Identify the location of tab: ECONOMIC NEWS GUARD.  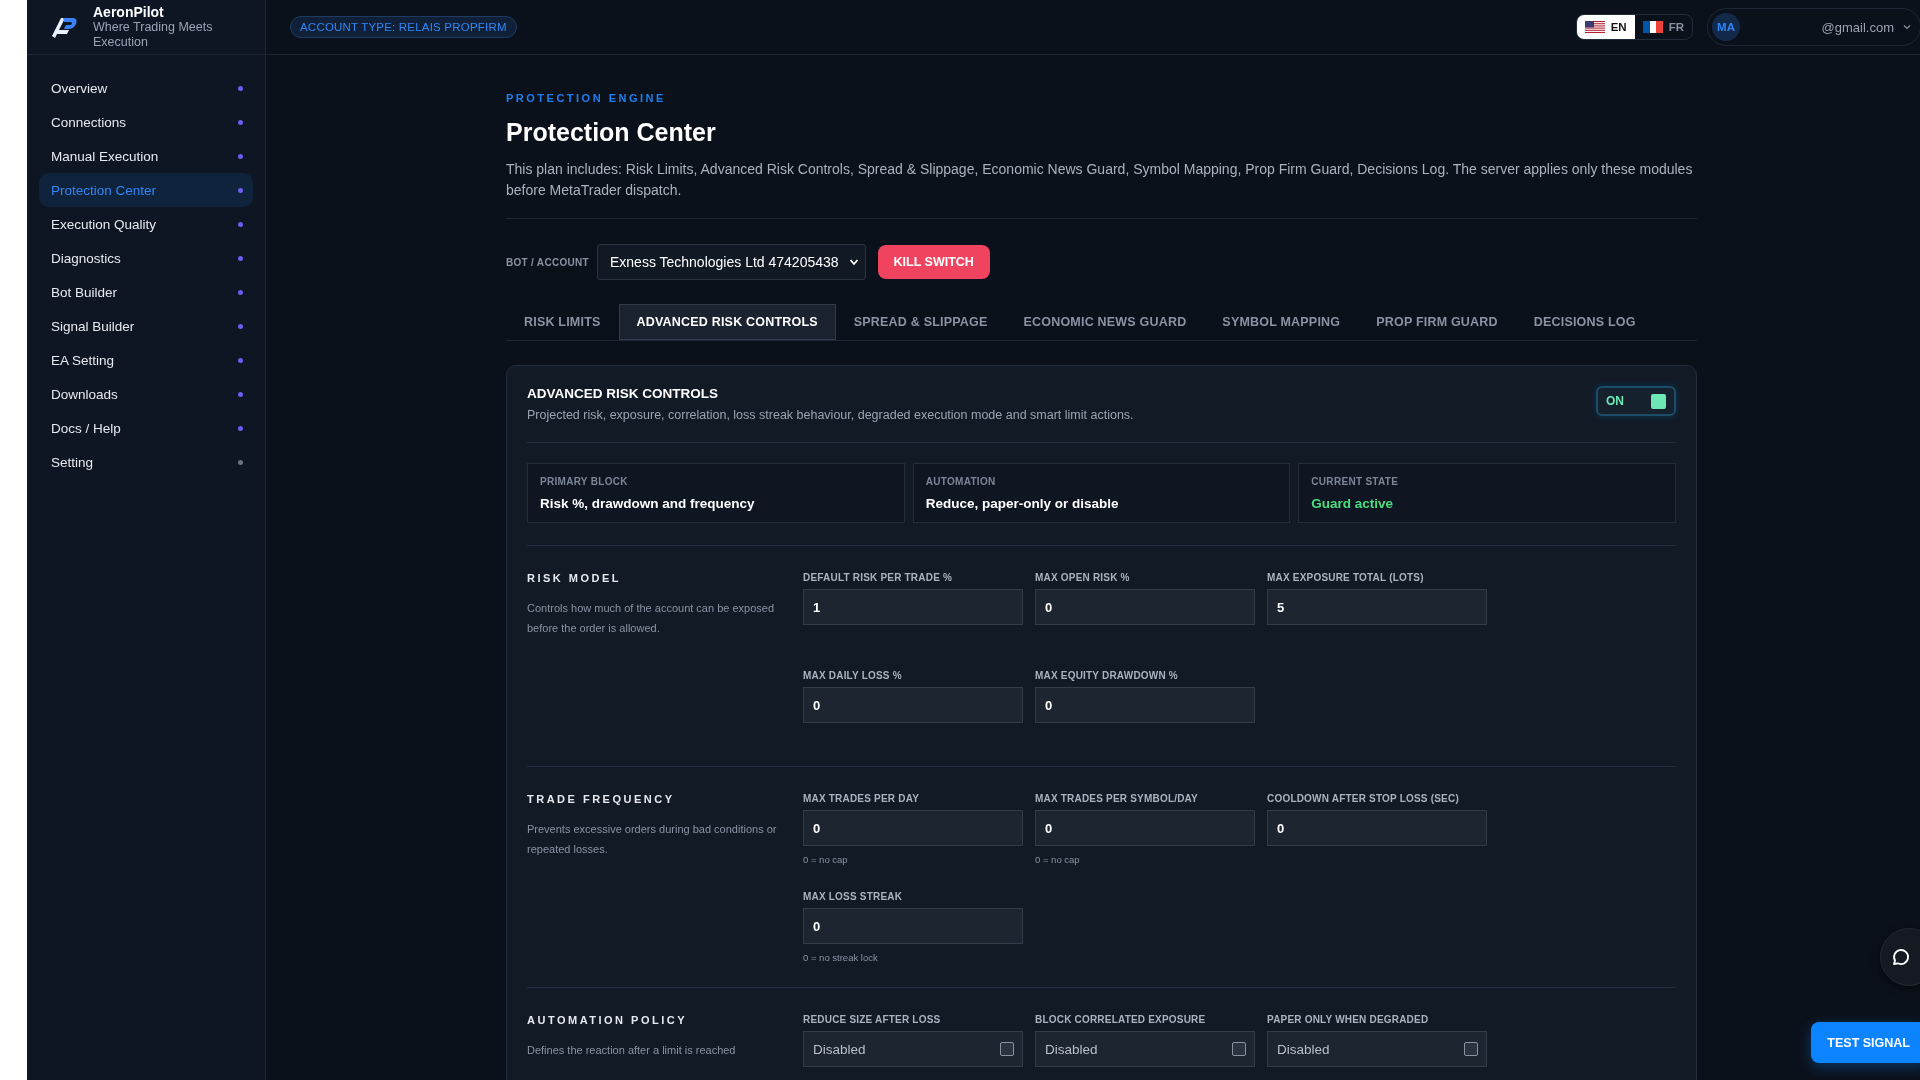
(1105, 322).